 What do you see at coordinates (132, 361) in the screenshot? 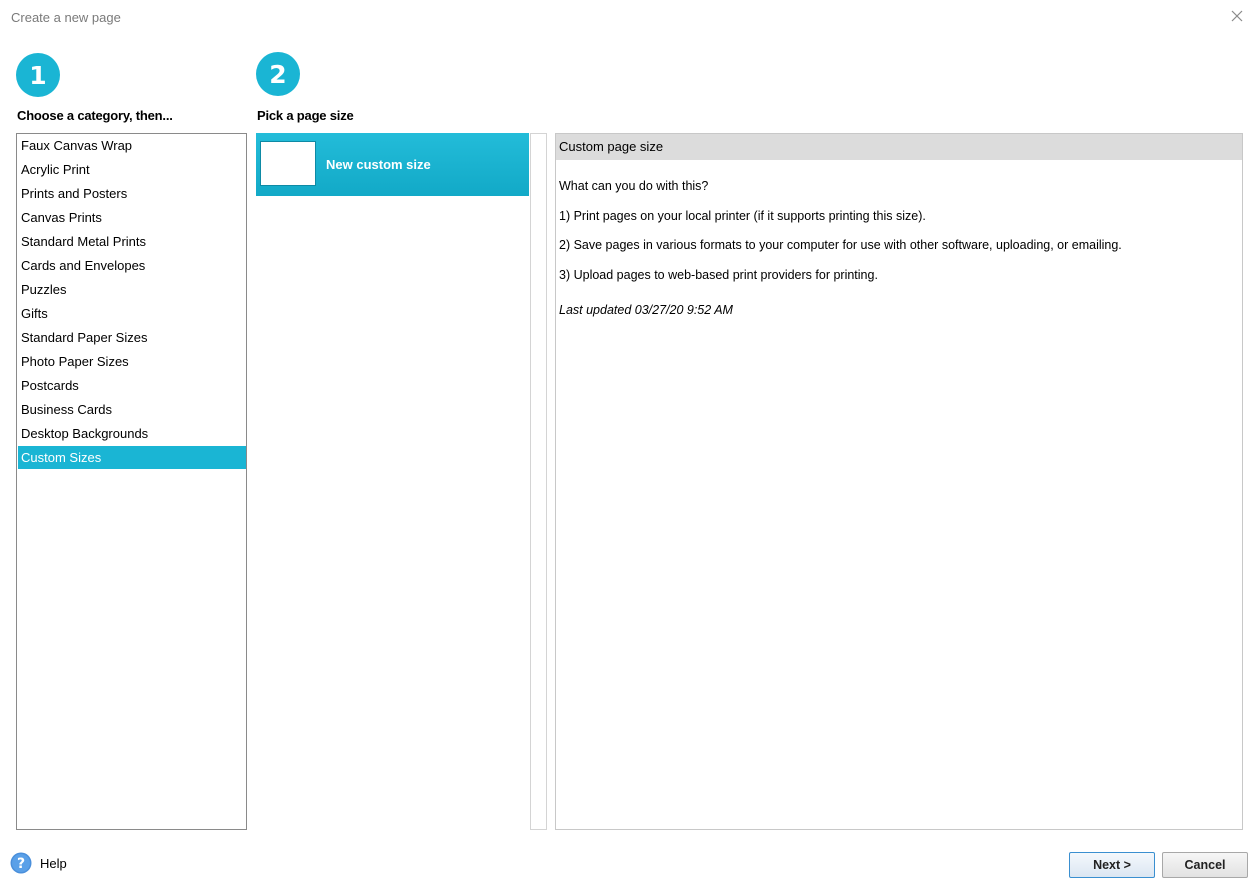
I see `category-item: Photo Paper Sizes` at bounding box center [132, 361].